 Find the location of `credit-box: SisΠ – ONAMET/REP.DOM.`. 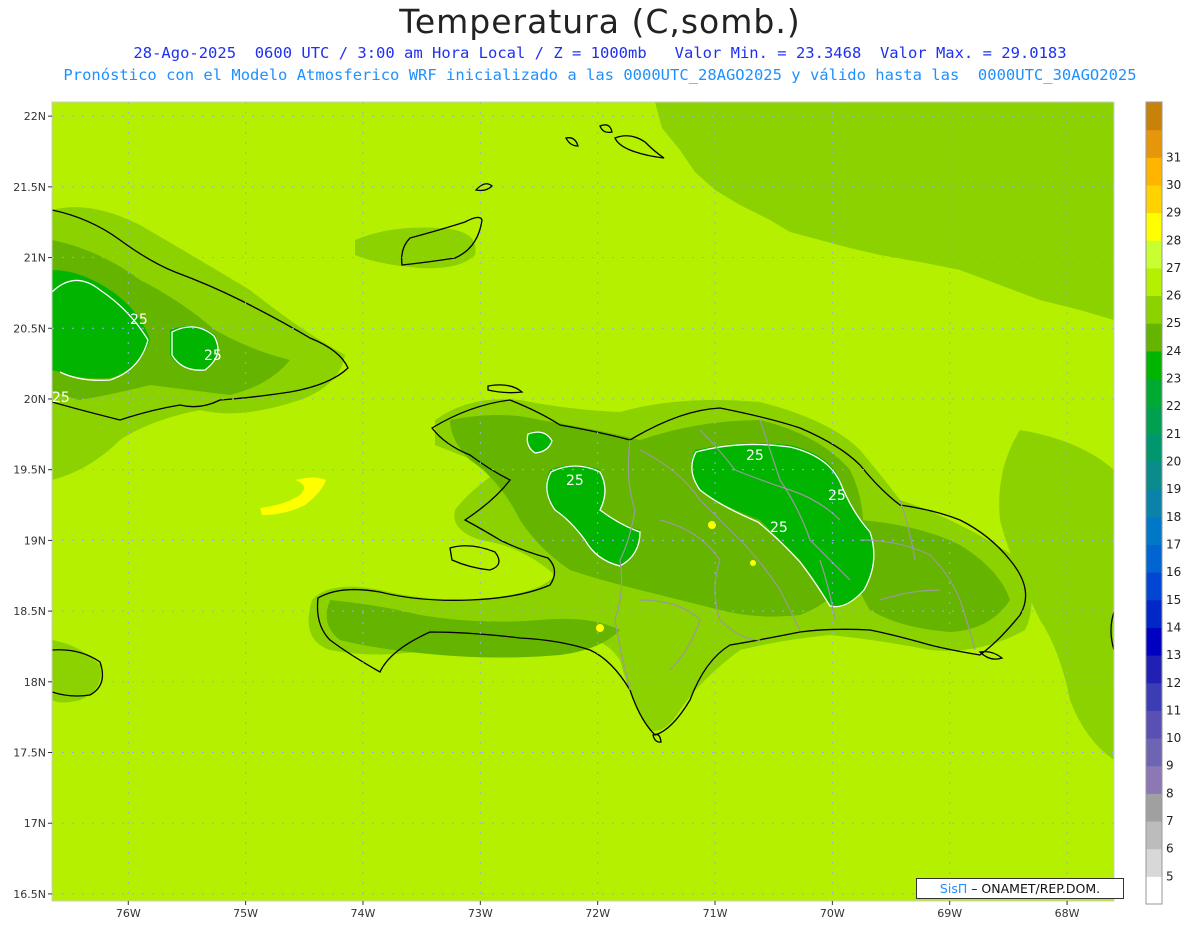

credit-box: SisΠ – ONAMET/REP.DOM. is located at coordinates (1020, 888).